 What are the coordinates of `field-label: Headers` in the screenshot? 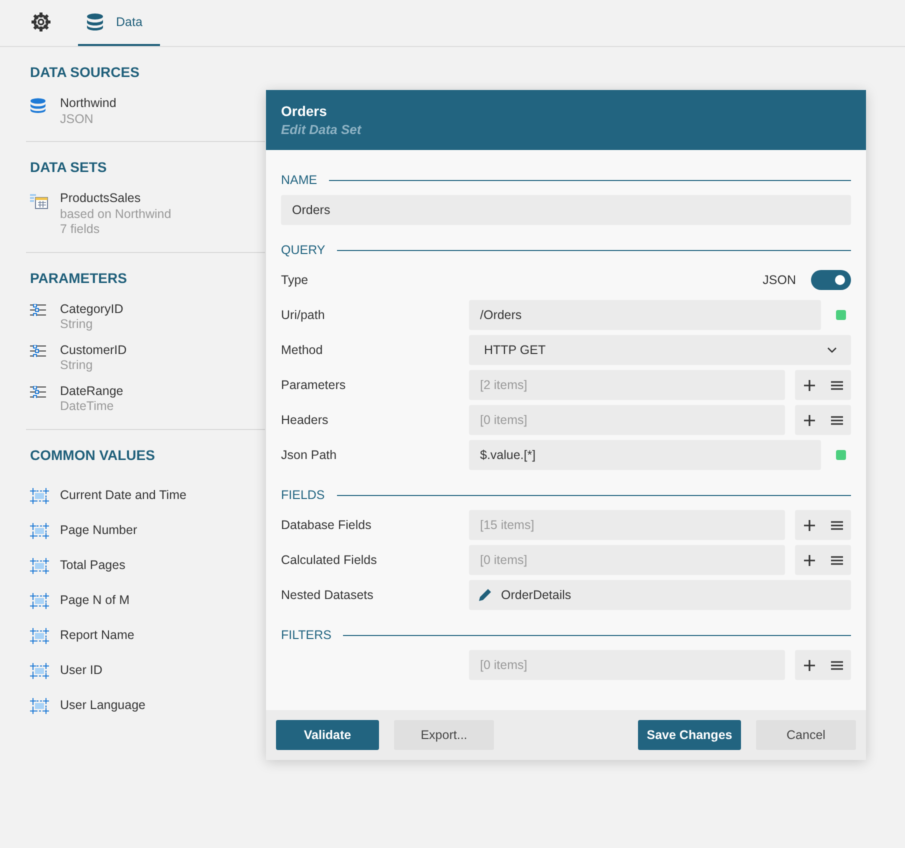 It's located at (305, 420).